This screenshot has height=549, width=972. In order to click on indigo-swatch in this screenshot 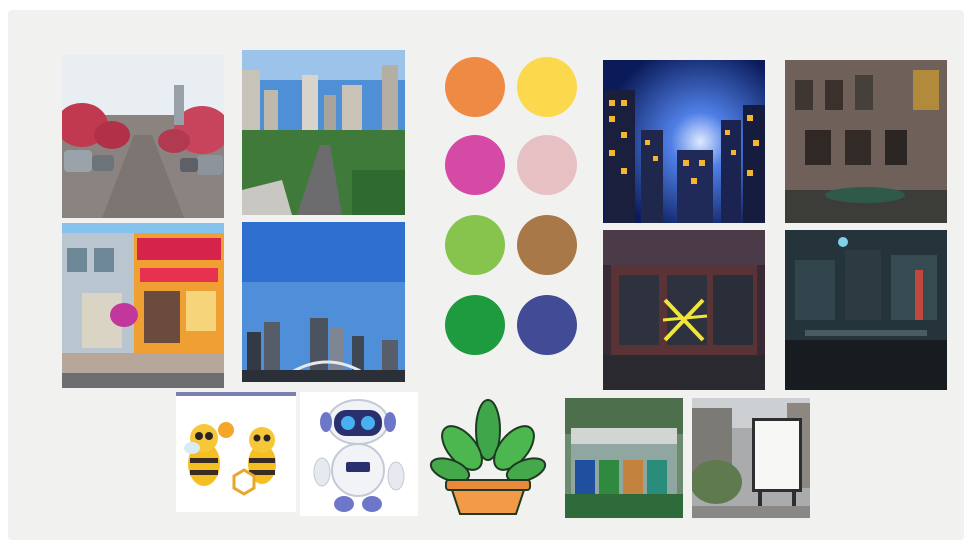, I will do `click(547, 325)`.